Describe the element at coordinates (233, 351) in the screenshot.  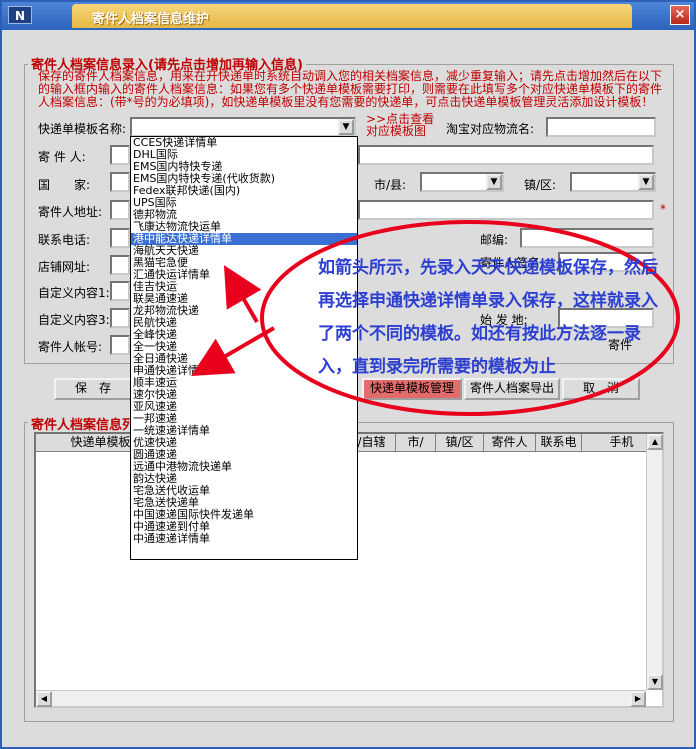
I see `arrow-down` at that location.